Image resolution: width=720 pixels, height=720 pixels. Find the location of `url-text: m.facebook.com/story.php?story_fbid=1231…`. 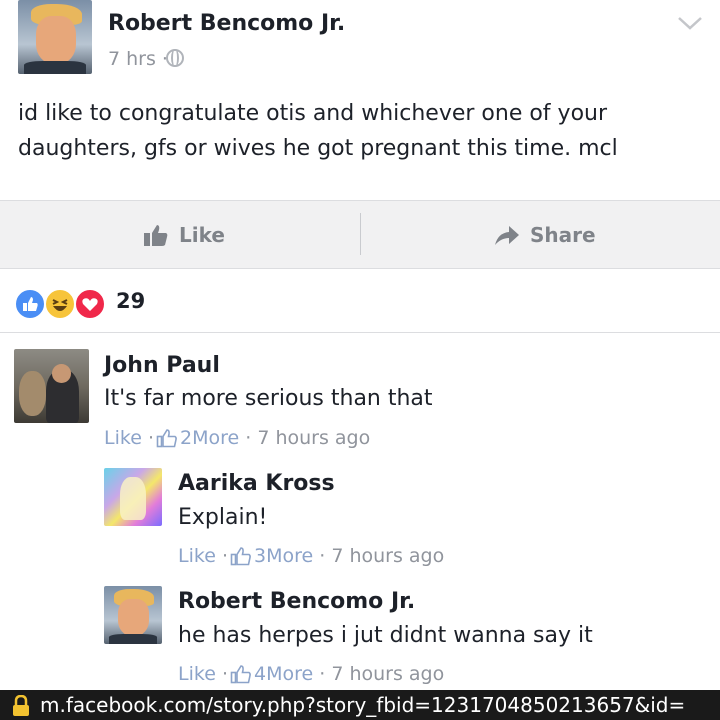

url-text: m.facebook.com/story.php?story_fbid=1231… is located at coordinates (362, 705).